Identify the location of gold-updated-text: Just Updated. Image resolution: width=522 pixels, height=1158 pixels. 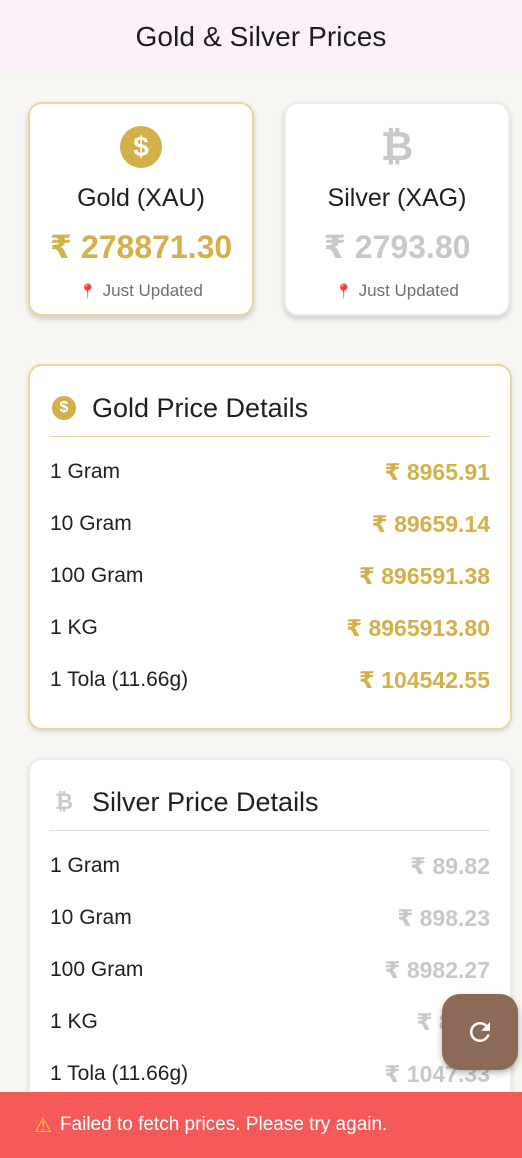
(152, 290).